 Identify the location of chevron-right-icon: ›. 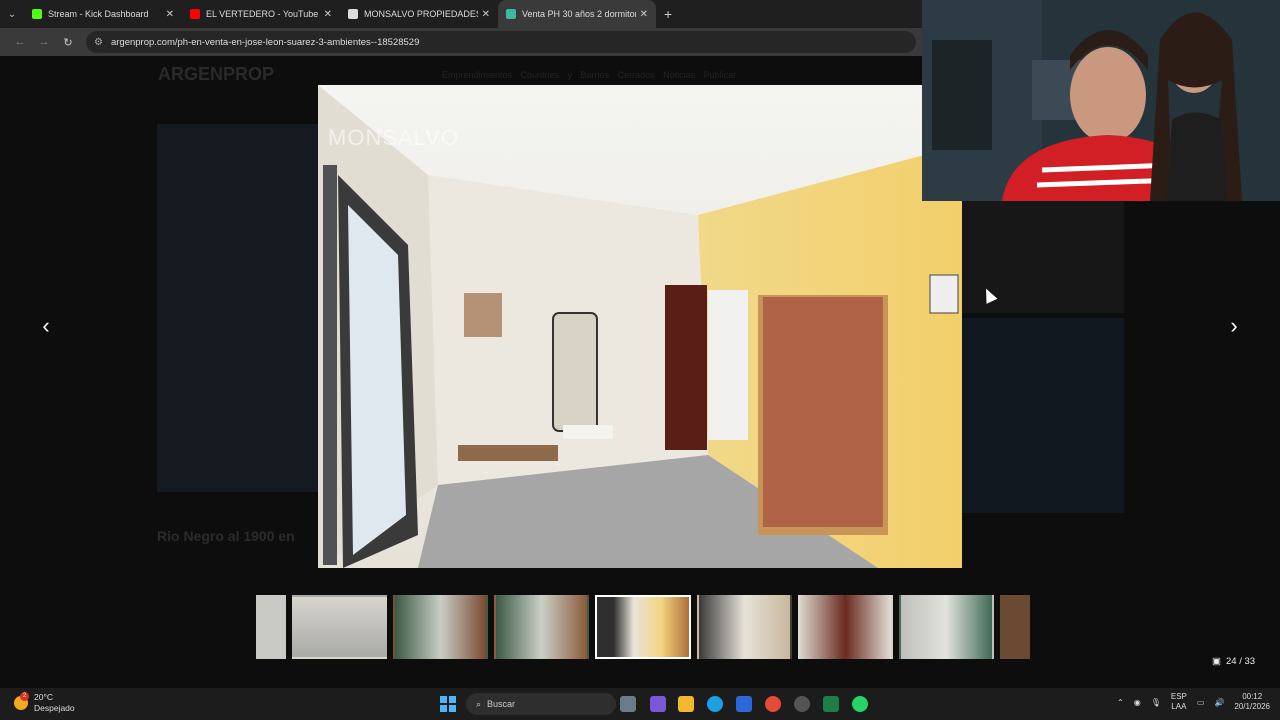
(1234, 325).